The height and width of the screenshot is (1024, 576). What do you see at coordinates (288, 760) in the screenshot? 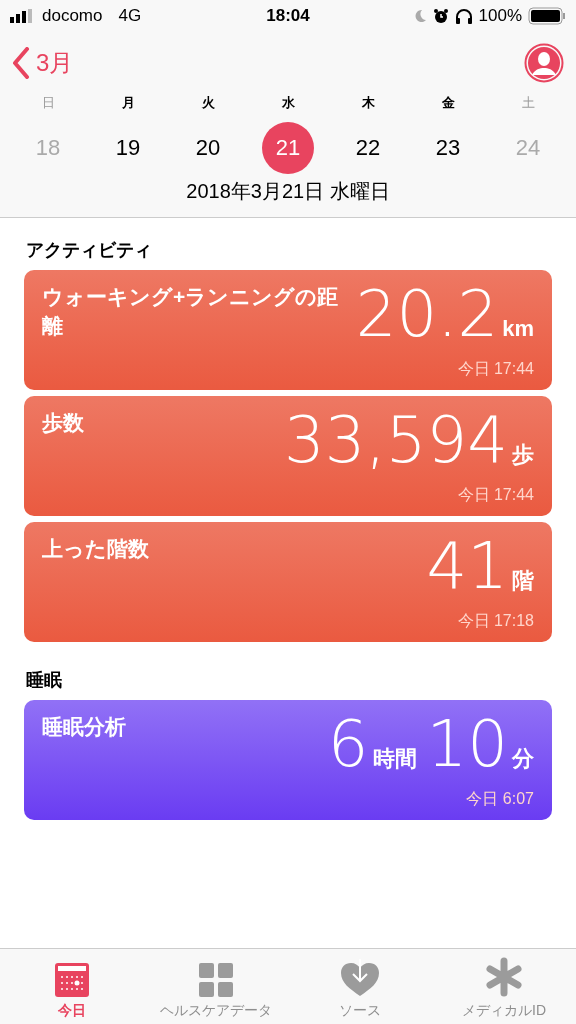
I see `metric-card: 睡眠分析 6 時間 10 分 今日 6:07` at bounding box center [288, 760].